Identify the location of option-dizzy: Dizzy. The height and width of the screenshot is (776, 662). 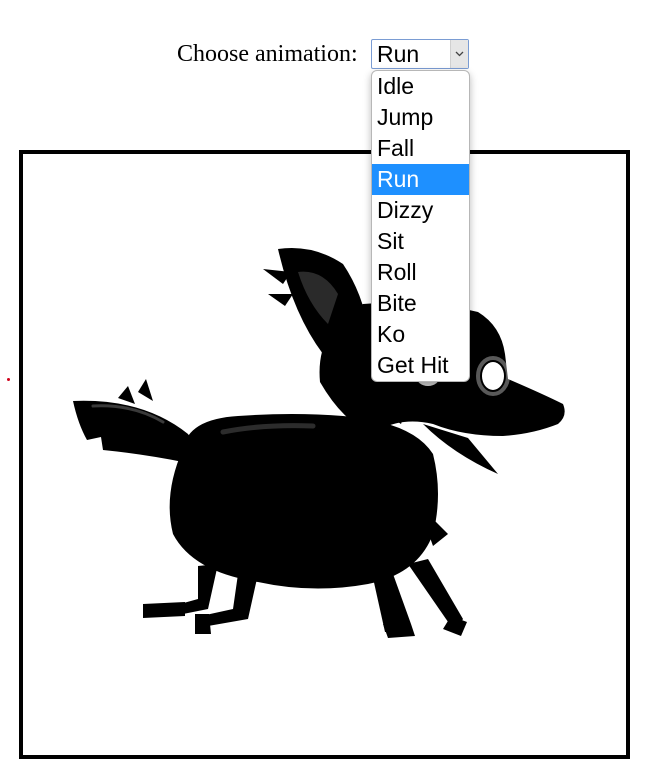
(420, 210).